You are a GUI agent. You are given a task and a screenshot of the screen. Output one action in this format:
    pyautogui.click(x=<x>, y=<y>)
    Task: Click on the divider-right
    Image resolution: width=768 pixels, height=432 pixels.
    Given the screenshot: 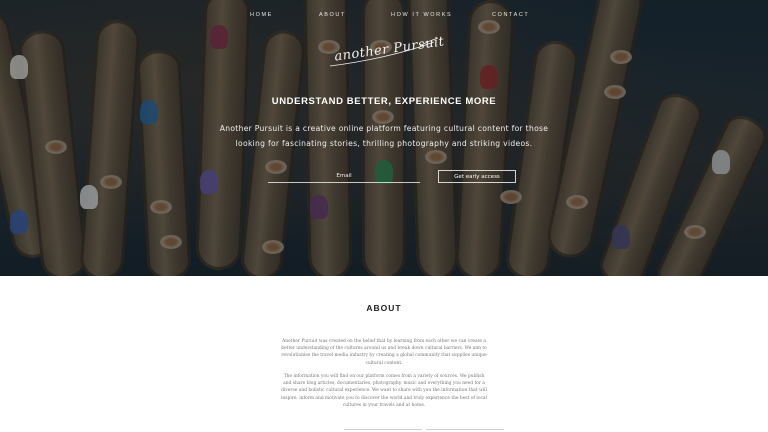 What is the action you would take?
    pyautogui.click(x=465, y=429)
    